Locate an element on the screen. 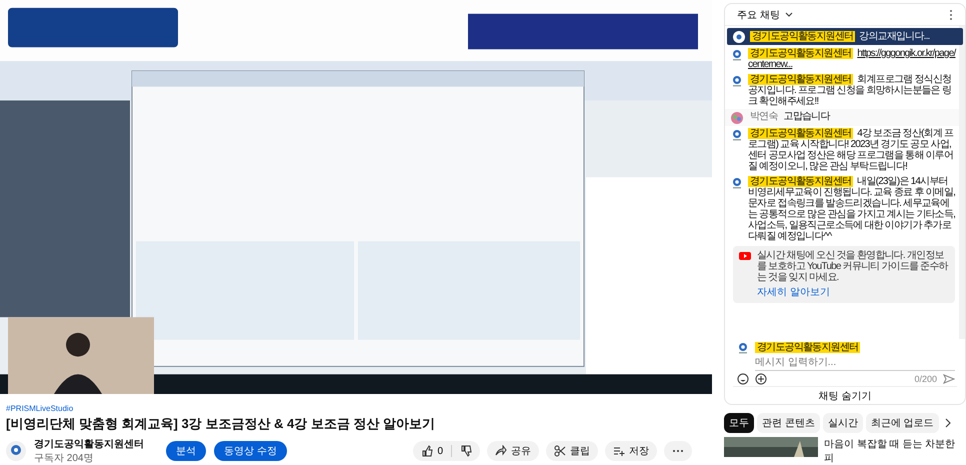 The height and width of the screenshot is (465, 966). chat-mode-dropdown: 주요 채팅 is located at coordinates (766, 15).